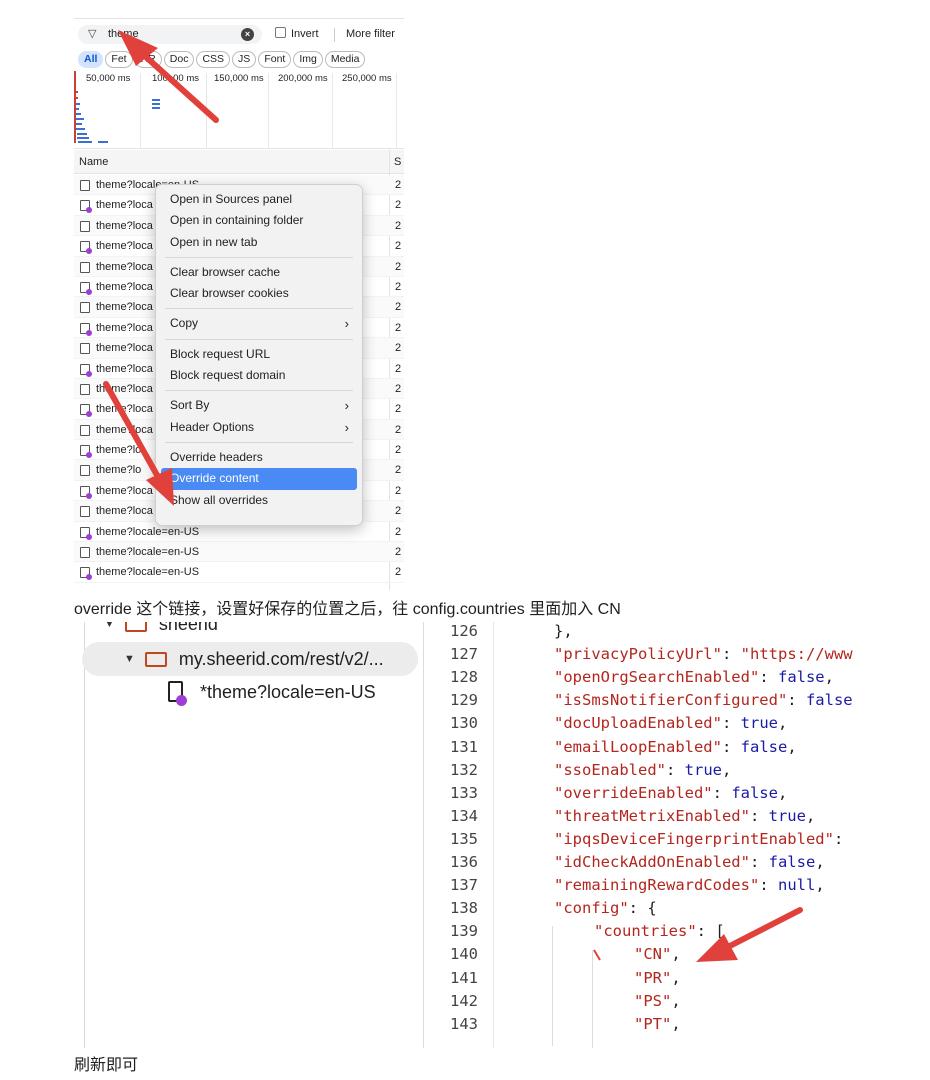 The height and width of the screenshot is (1080, 930). I want to click on tree-folder-sheerid: ▼ sheerid, so click(161, 629).